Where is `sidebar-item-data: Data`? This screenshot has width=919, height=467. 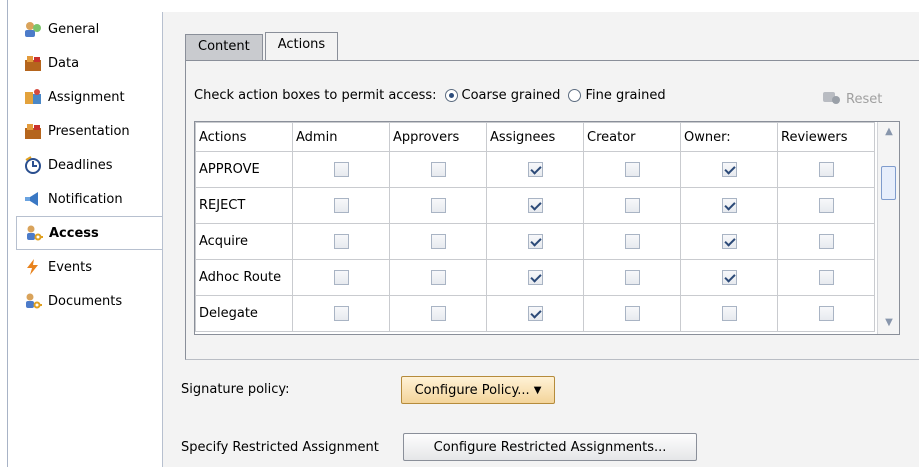
sidebar-item-data: Data is located at coordinates (89, 63).